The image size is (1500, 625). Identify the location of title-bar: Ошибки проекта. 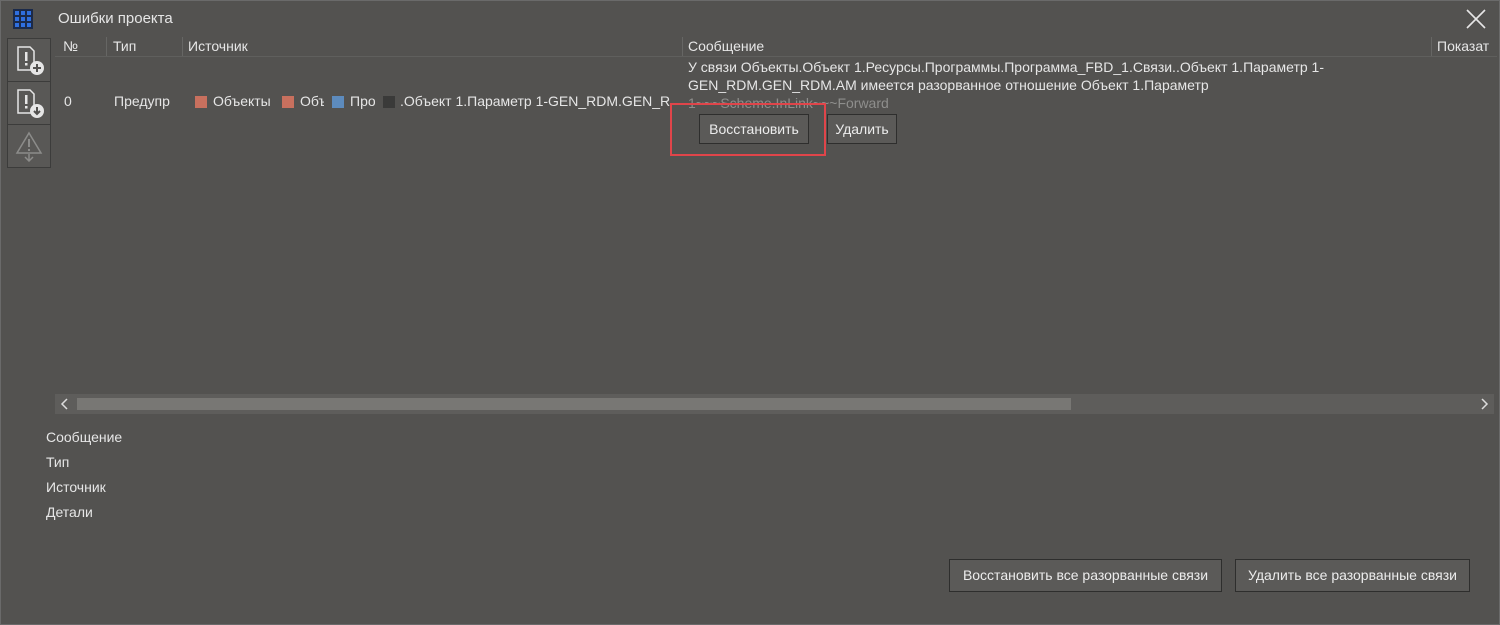
(750, 19).